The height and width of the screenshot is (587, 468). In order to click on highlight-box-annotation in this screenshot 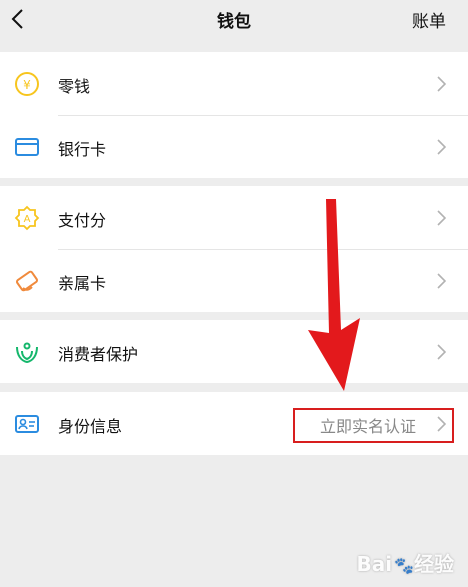, I will do `click(373, 425)`.